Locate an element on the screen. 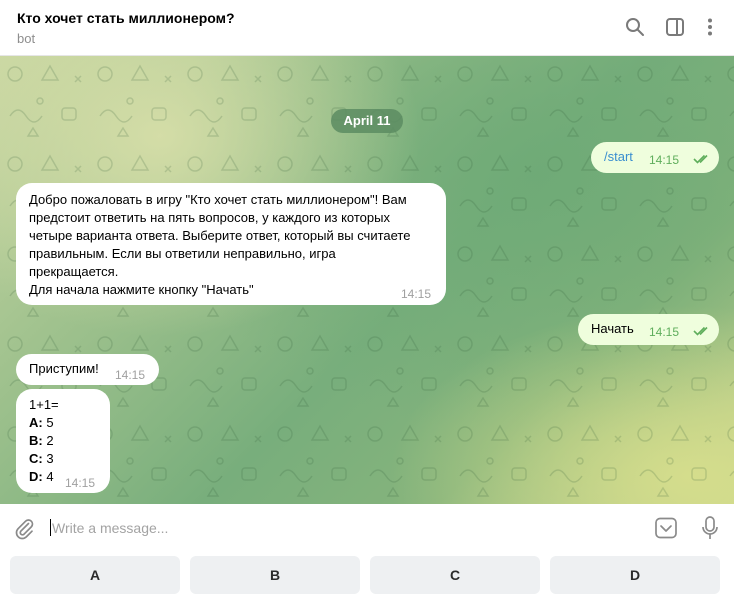 The width and height of the screenshot is (734, 600). message-incoming: 1+1= A: 5 B: 2 C: 3 D: 4 14:15 is located at coordinates (63, 441).